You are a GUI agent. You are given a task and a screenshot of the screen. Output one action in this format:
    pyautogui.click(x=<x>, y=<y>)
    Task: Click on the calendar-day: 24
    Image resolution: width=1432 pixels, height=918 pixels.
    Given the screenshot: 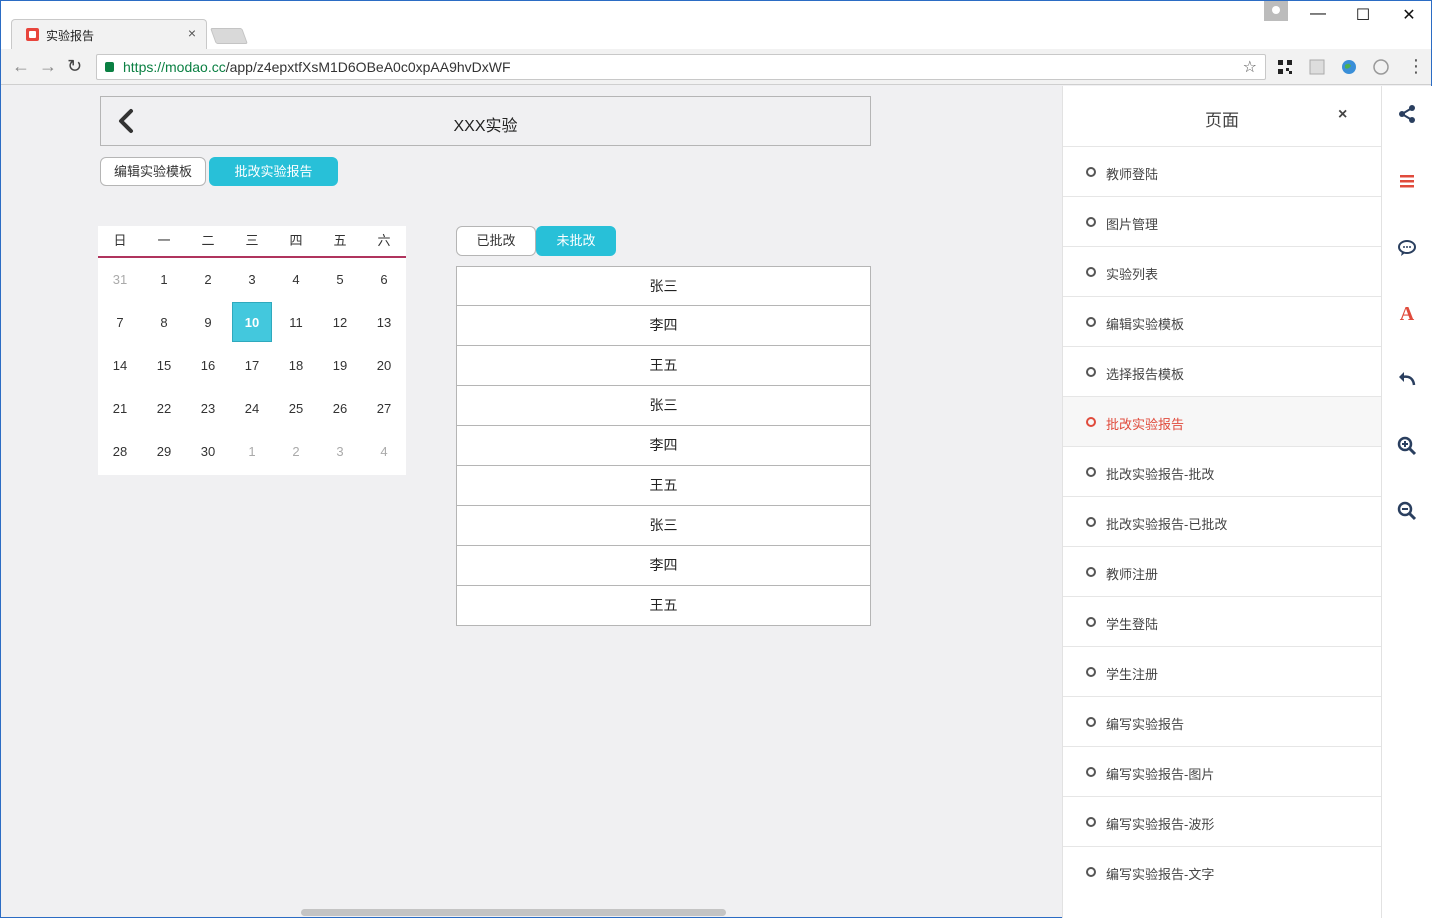 What is the action you would take?
    pyautogui.click(x=252, y=408)
    